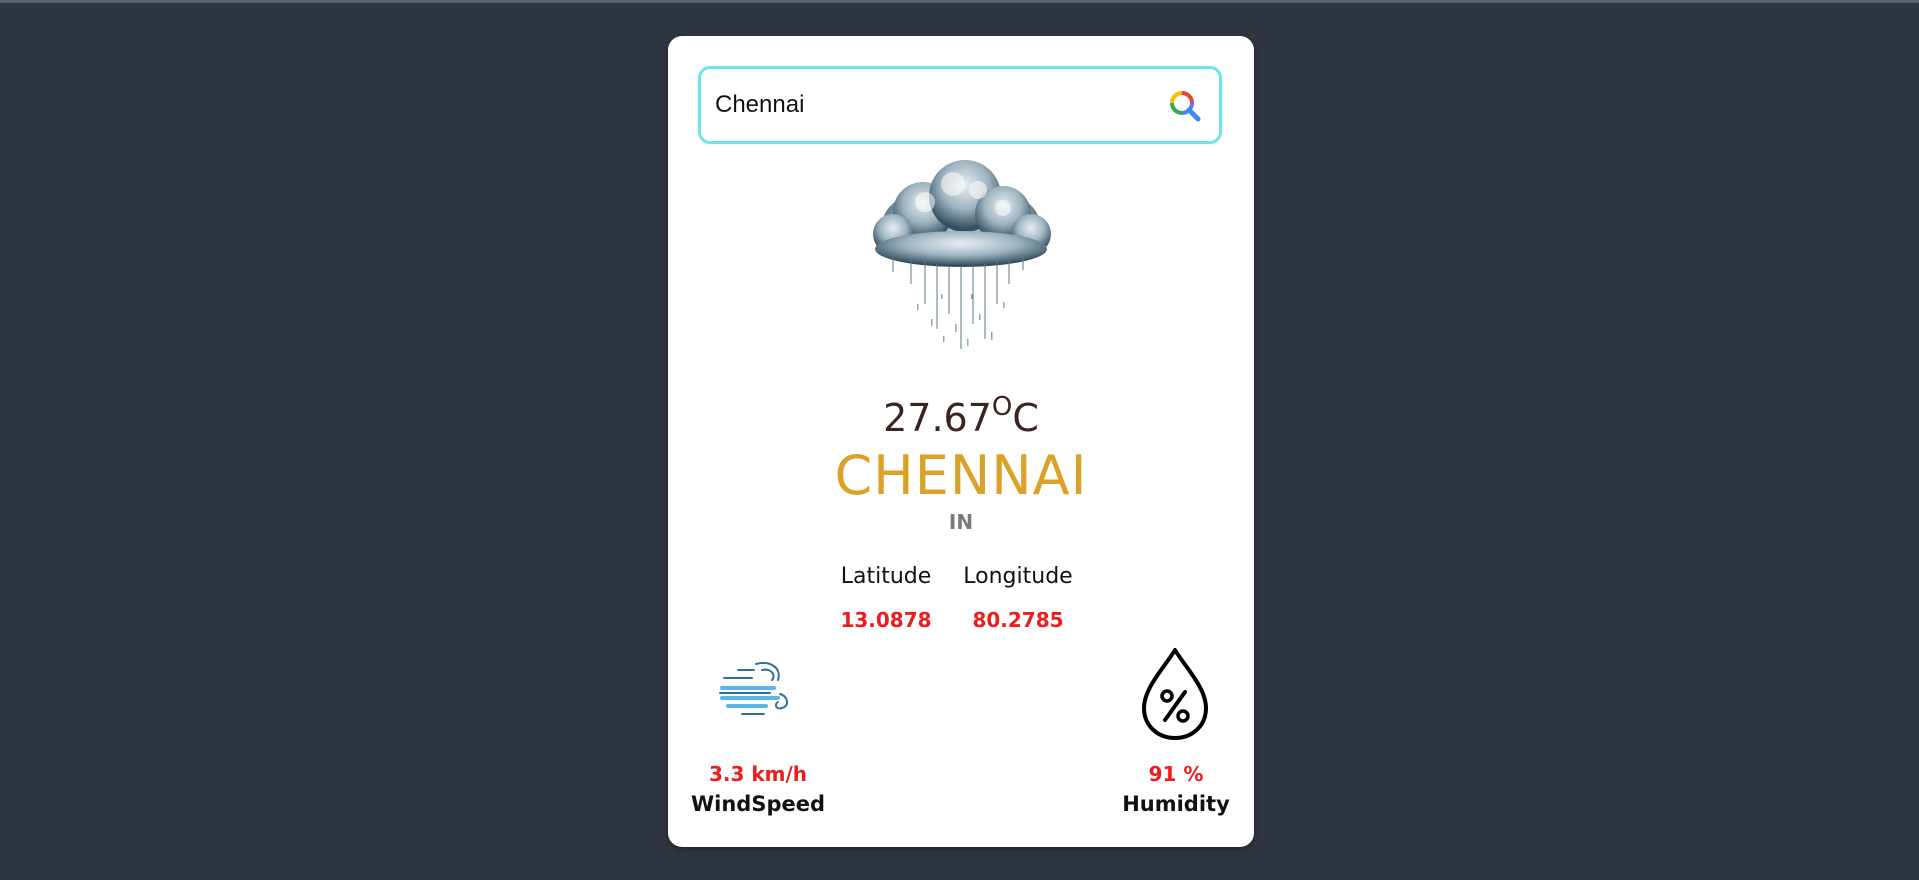 Image resolution: width=1919 pixels, height=880 pixels. I want to click on window-top-border, so click(959, 1).